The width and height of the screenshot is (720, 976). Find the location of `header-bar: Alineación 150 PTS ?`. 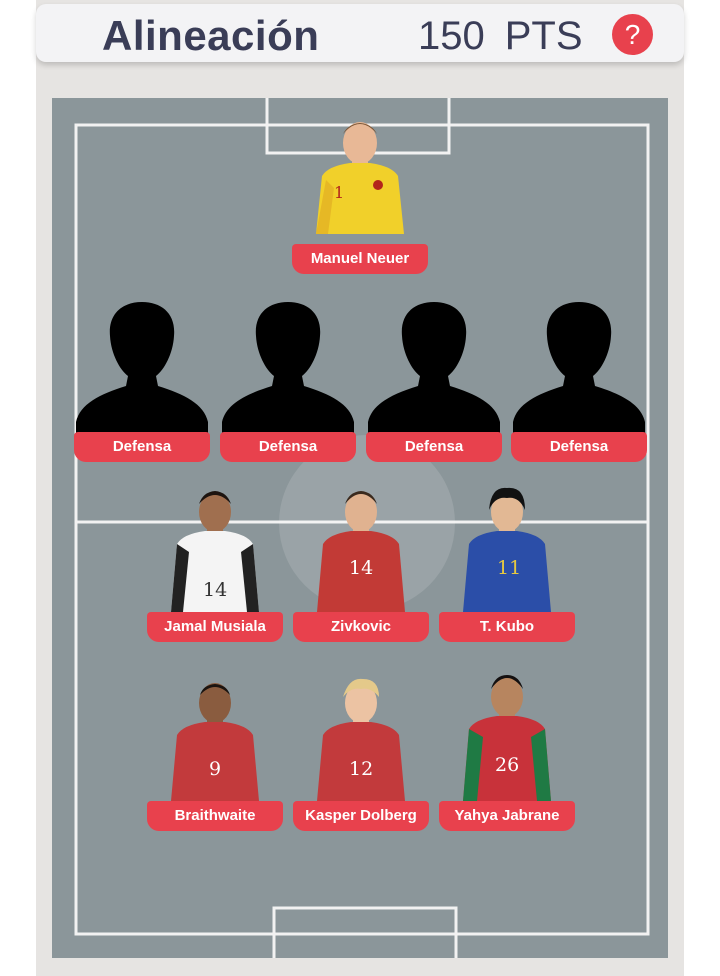

header-bar: Alineación 150 PTS ? is located at coordinates (360, 33).